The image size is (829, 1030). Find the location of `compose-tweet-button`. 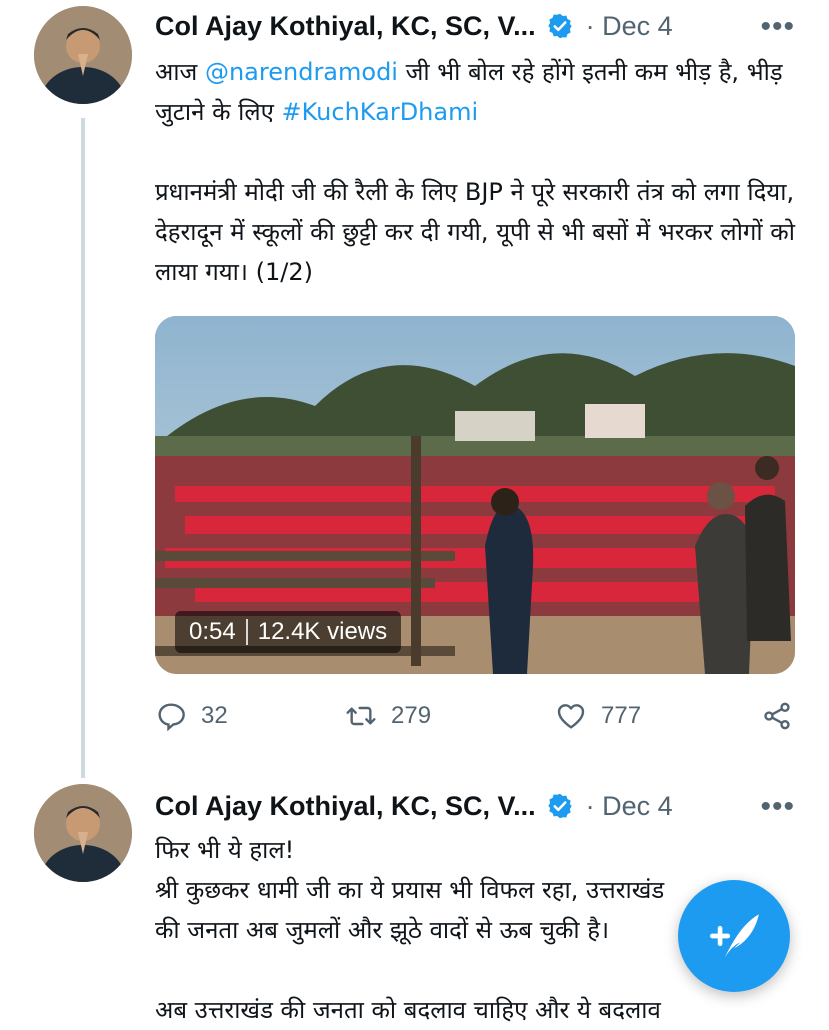

compose-tweet-button is located at coordinates (734, 936).